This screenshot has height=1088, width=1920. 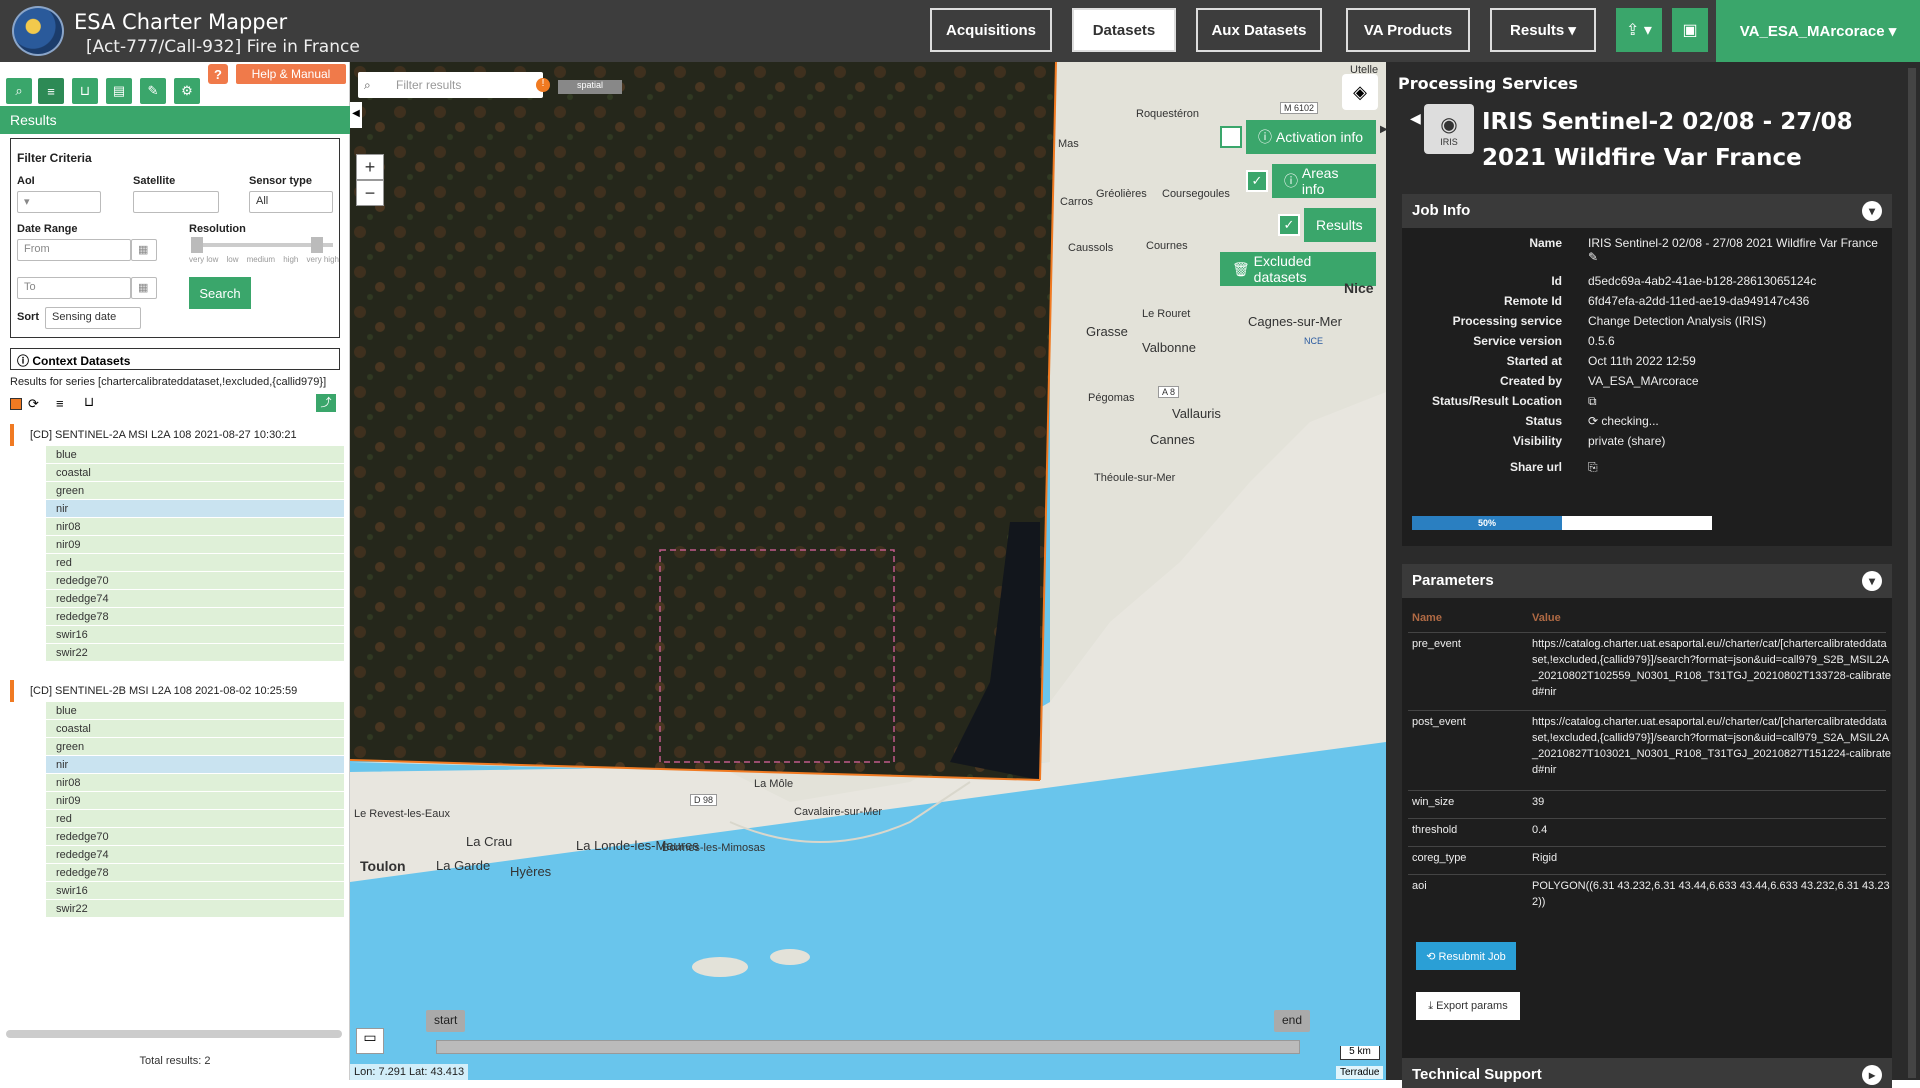 I want to click on back-icon: ◀, so click(x=1415, y=118).